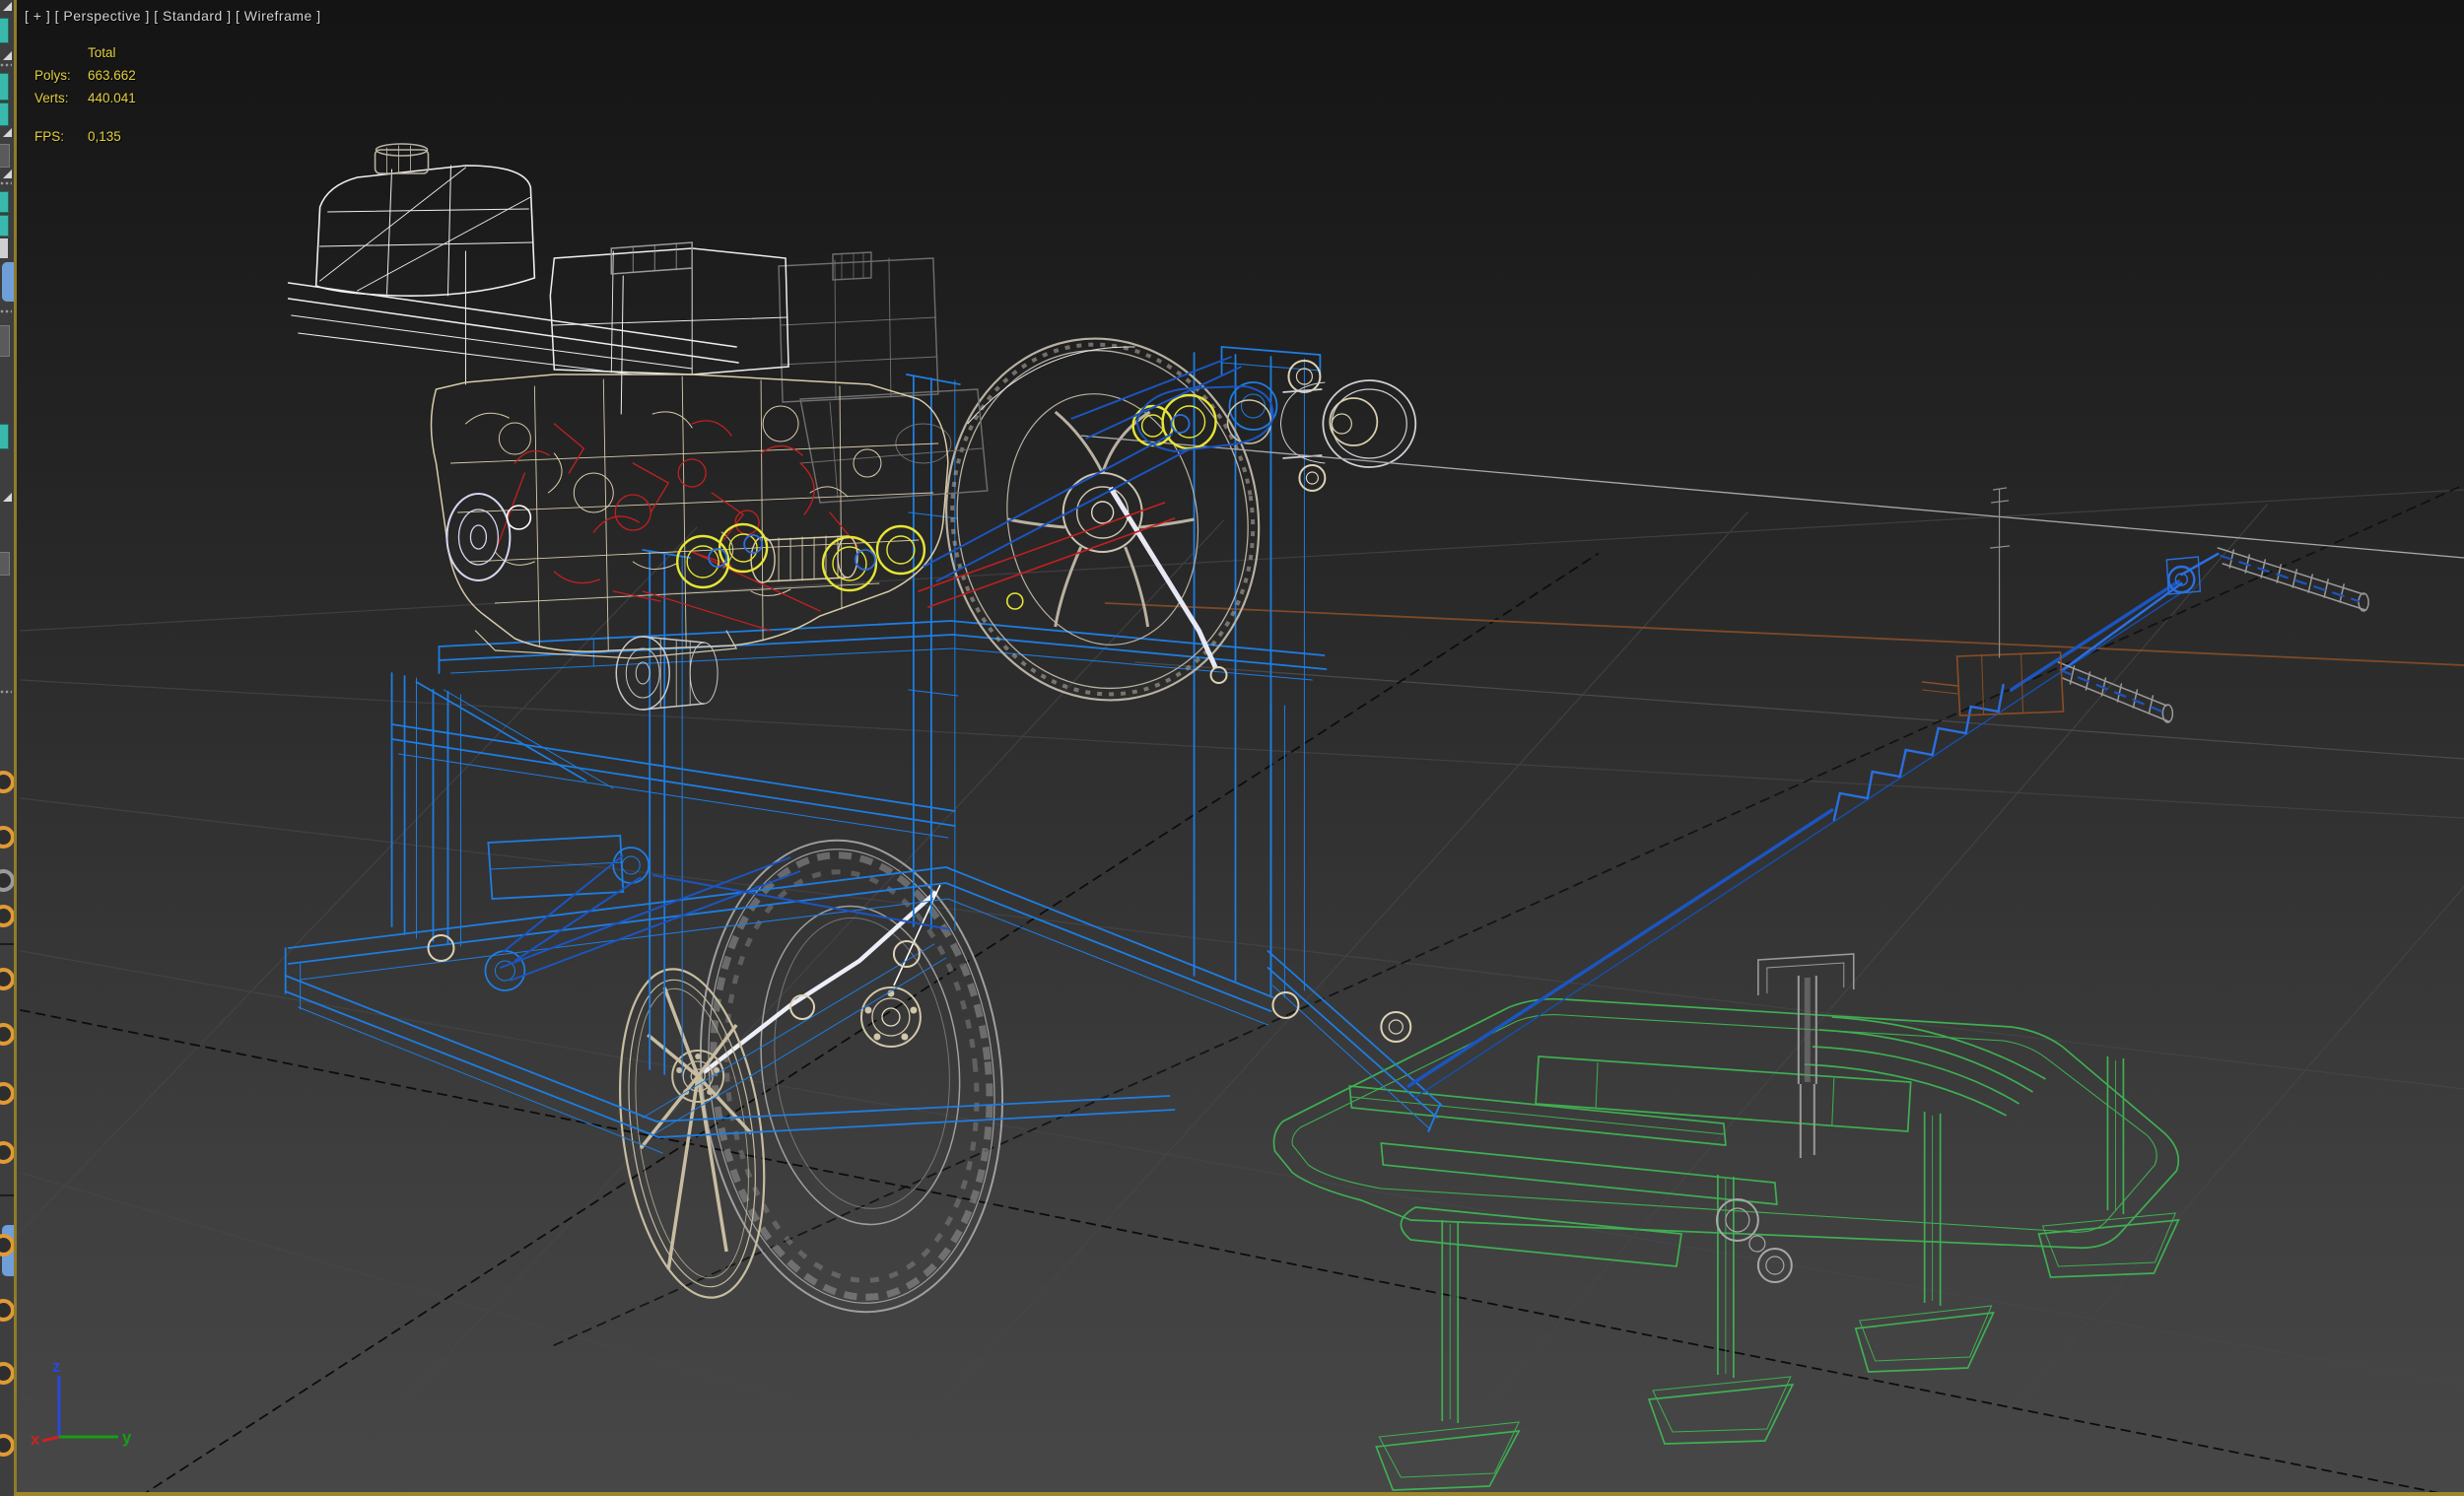 This screenshot has width=2464, height=1496. I want to click on rear-tire, so click(851, 1075).